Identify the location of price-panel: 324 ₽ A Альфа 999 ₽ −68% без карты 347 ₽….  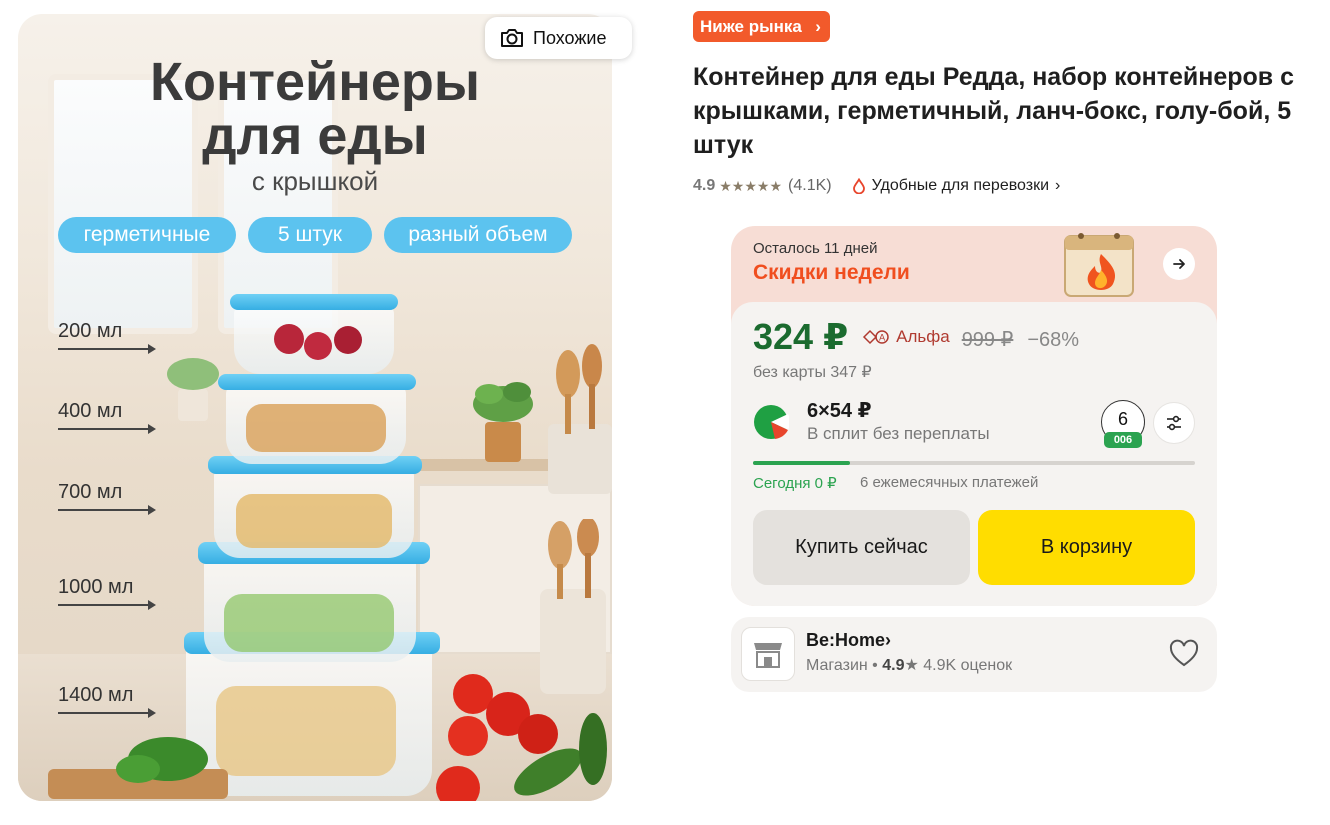
(974, 454).